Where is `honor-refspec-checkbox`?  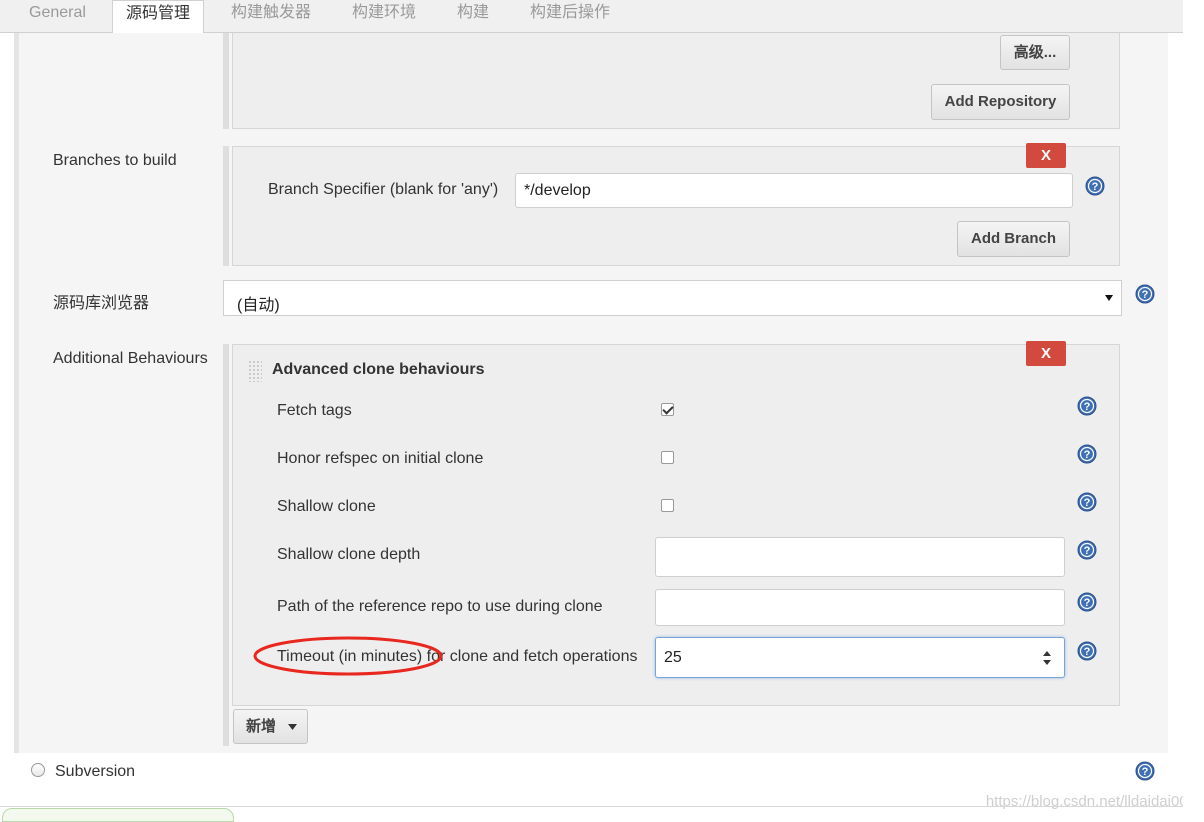
honor-refspec-checkbox is located at coordinates (667, 457).